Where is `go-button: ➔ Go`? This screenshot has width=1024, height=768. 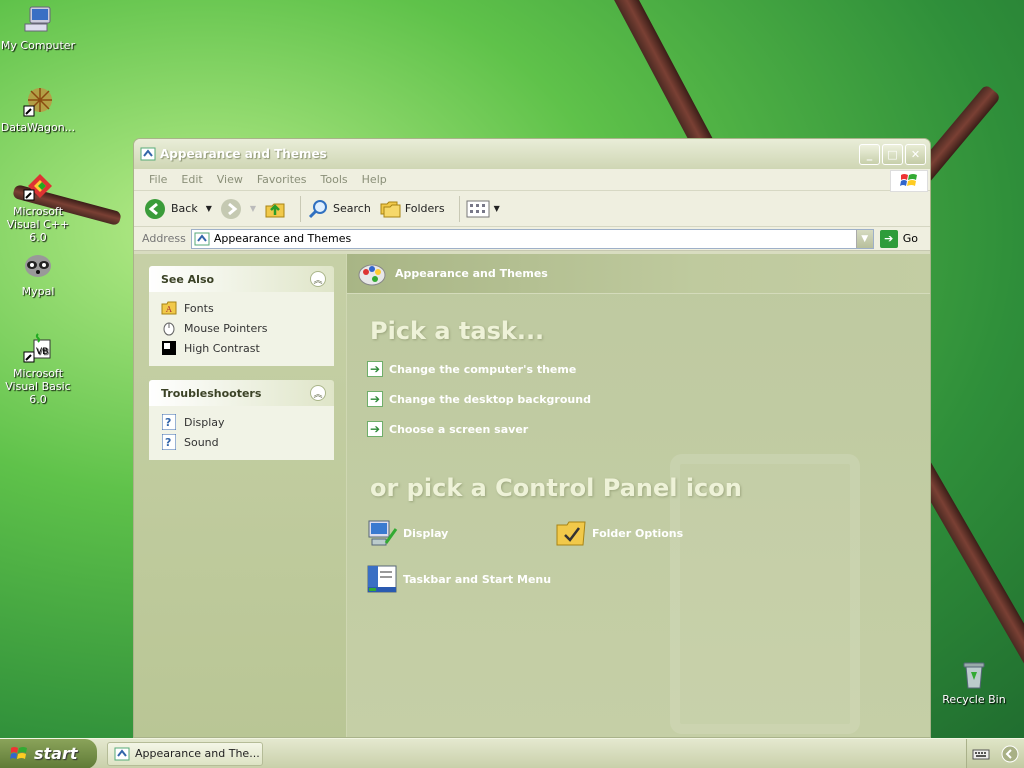
go-button: ➔ Go is located at coordinates (898, 238).